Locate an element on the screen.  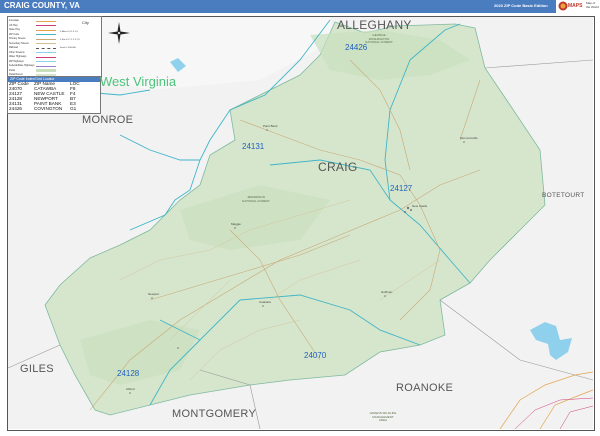
region-label-craig: CRAIG is located at coordinates (338, 167).